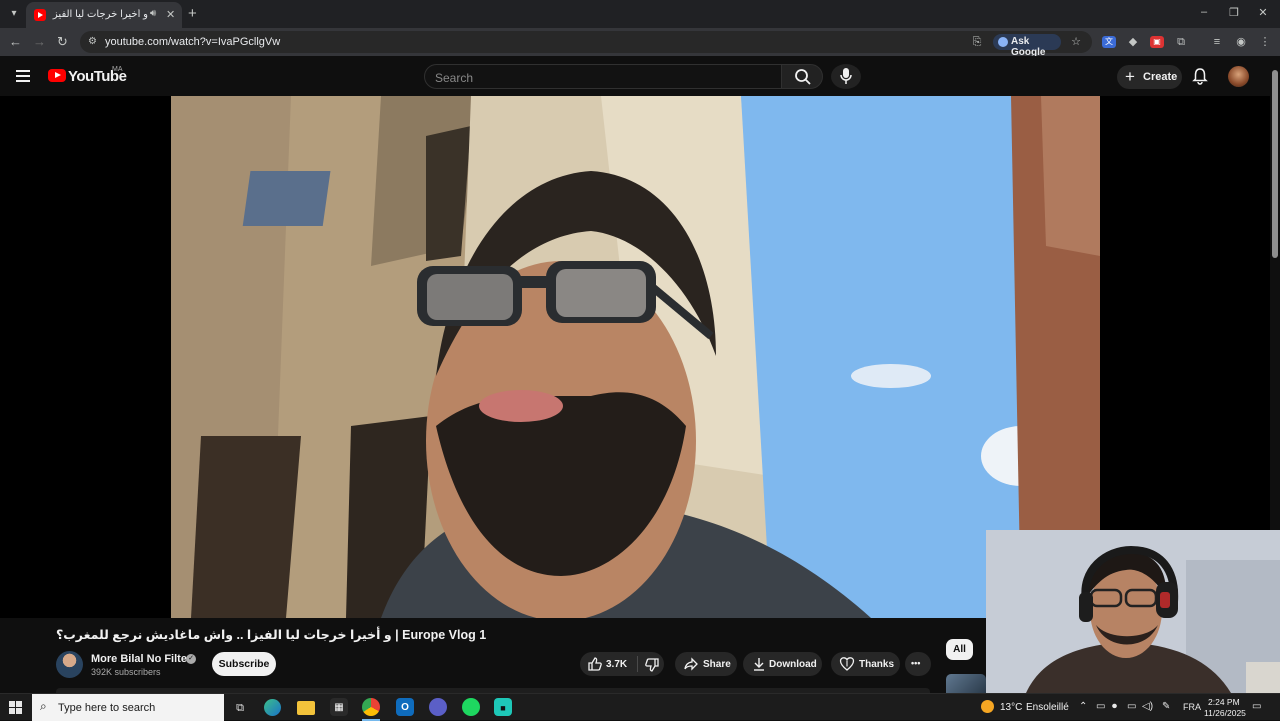 Image resolution: width=1280 pixels, height=721 pixels. I want to click on more-actions-button: •••, so click(918, 664).